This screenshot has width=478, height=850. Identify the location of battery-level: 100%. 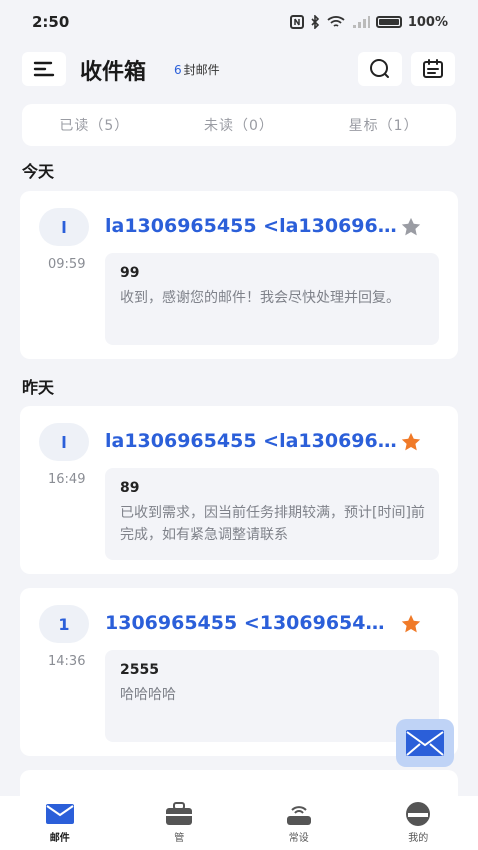
(427, 22).